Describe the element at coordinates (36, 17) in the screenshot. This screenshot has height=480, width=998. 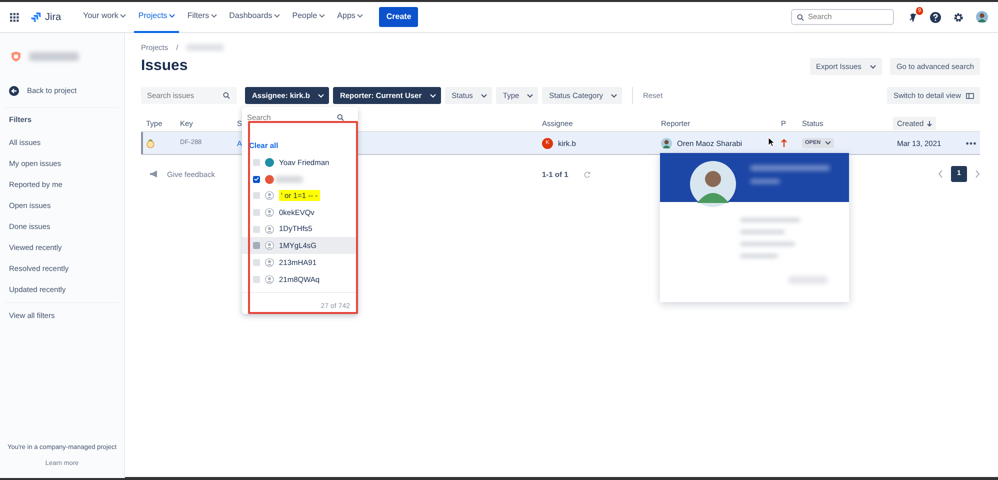
I see `logo-icon` at that location.